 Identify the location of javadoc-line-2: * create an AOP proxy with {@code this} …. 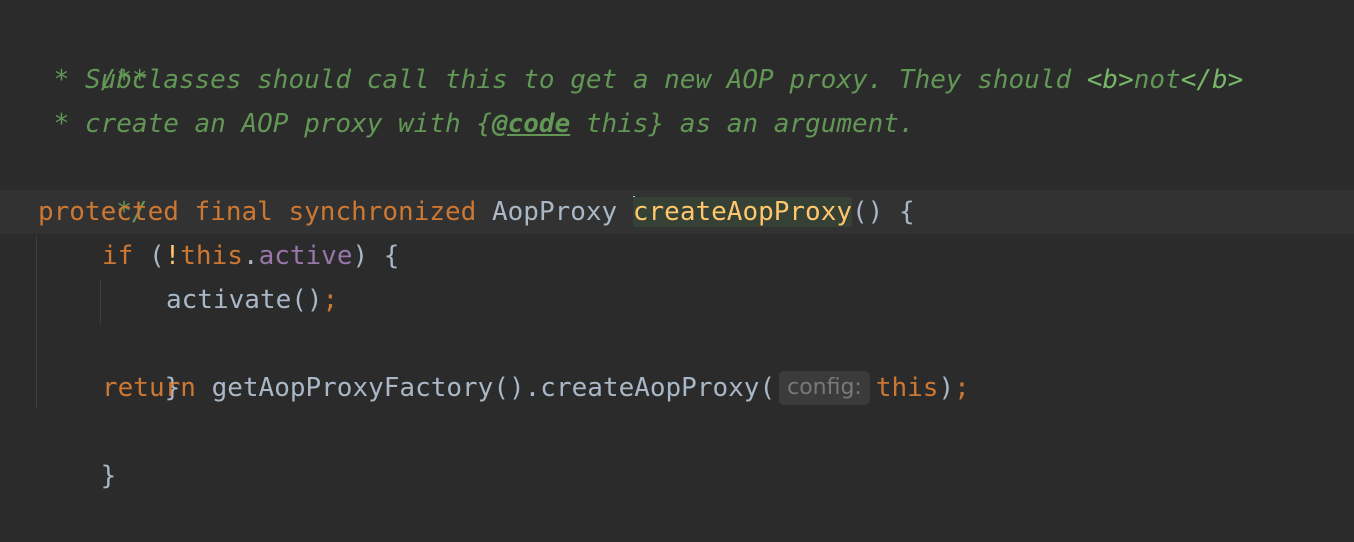
(476, 124).